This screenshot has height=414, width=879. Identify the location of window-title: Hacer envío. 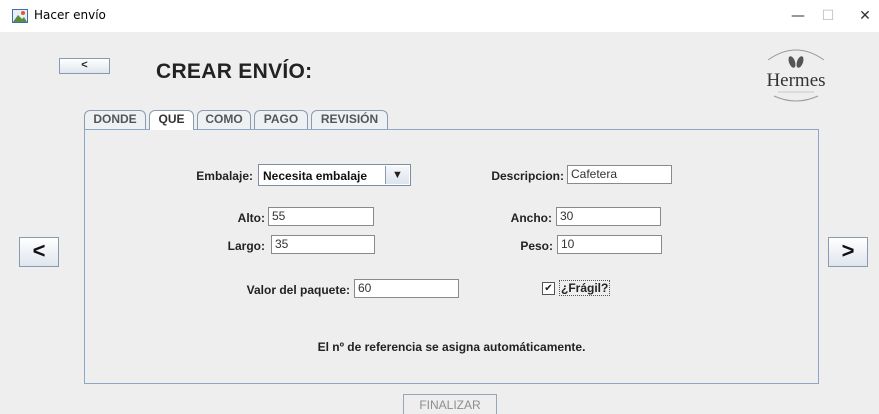
(70, 15).